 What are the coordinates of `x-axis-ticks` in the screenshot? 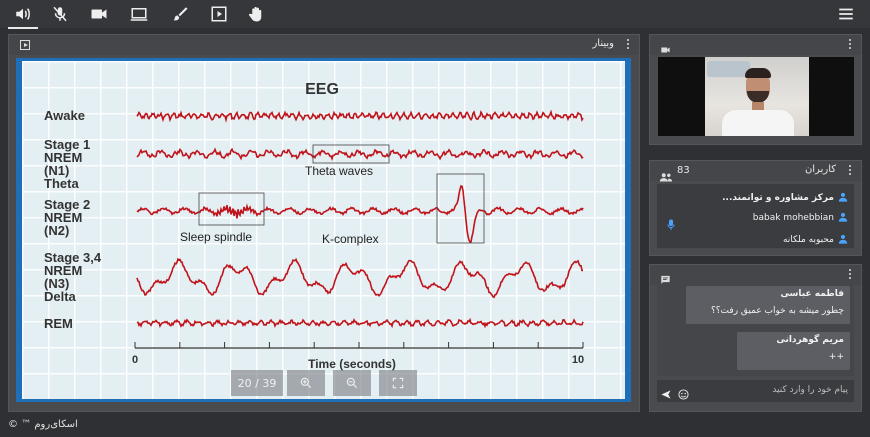 It's located at (359, 345).